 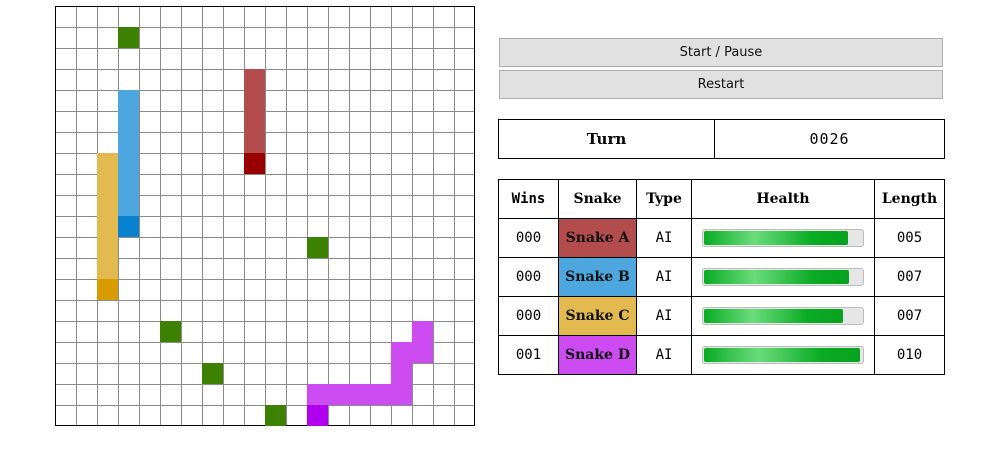 I want to click on snake-name-cell: Snake B, so click(x=597, y=277).